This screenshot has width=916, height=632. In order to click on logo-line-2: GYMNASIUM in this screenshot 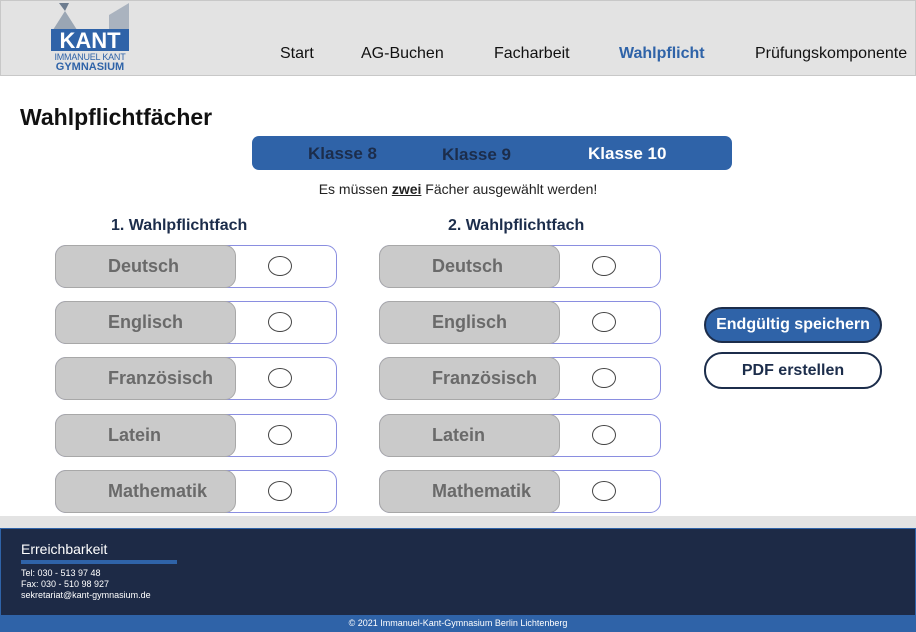, I will do `click(90, 67)`.